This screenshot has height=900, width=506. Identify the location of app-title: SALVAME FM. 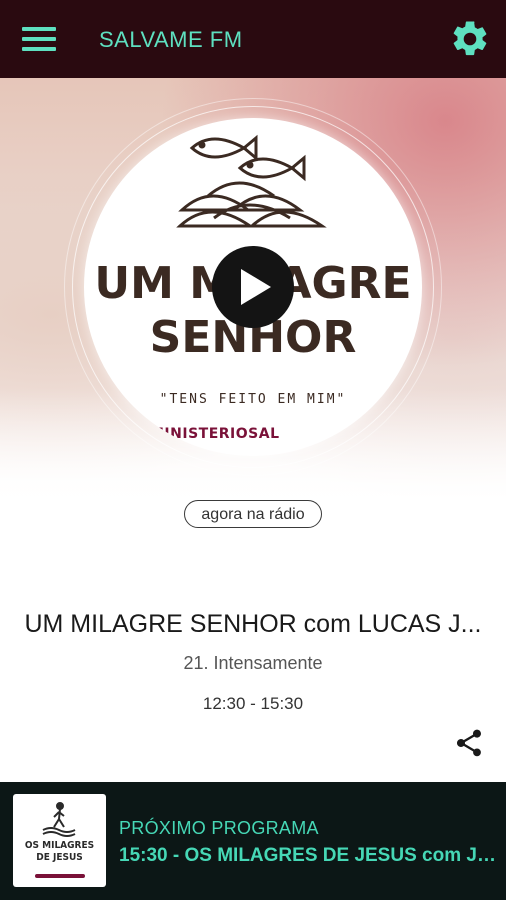
(171, 39).